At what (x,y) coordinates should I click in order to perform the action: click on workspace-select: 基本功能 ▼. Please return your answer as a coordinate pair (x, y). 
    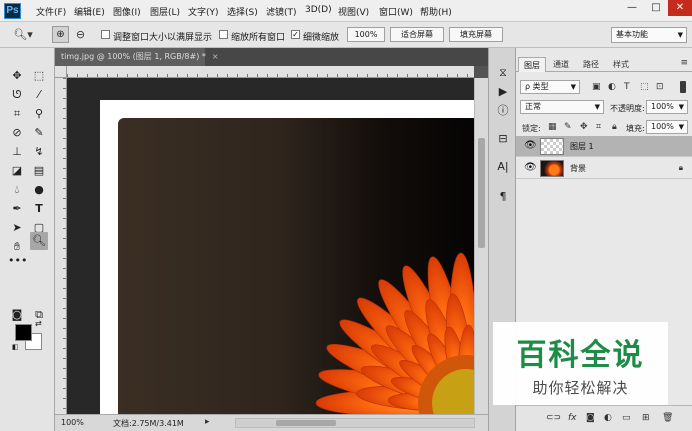
    Looking at the image, I should click on (649, 35).